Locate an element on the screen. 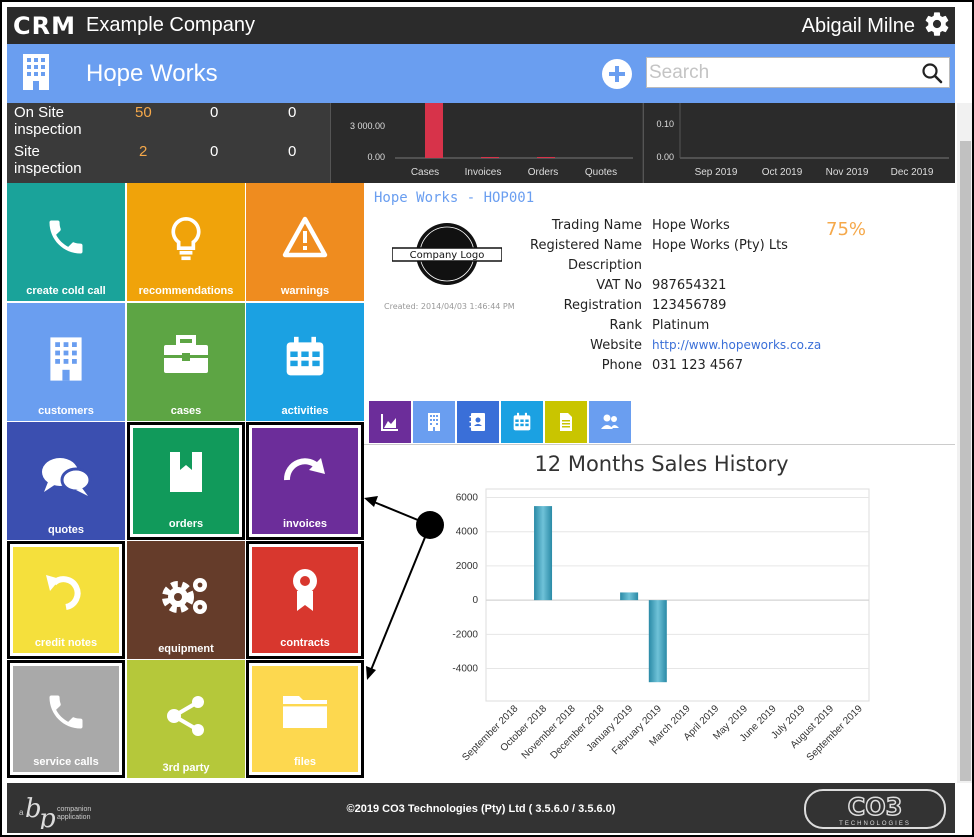 The image size is (974, 837). search-input is located at coordinates (780, 72).